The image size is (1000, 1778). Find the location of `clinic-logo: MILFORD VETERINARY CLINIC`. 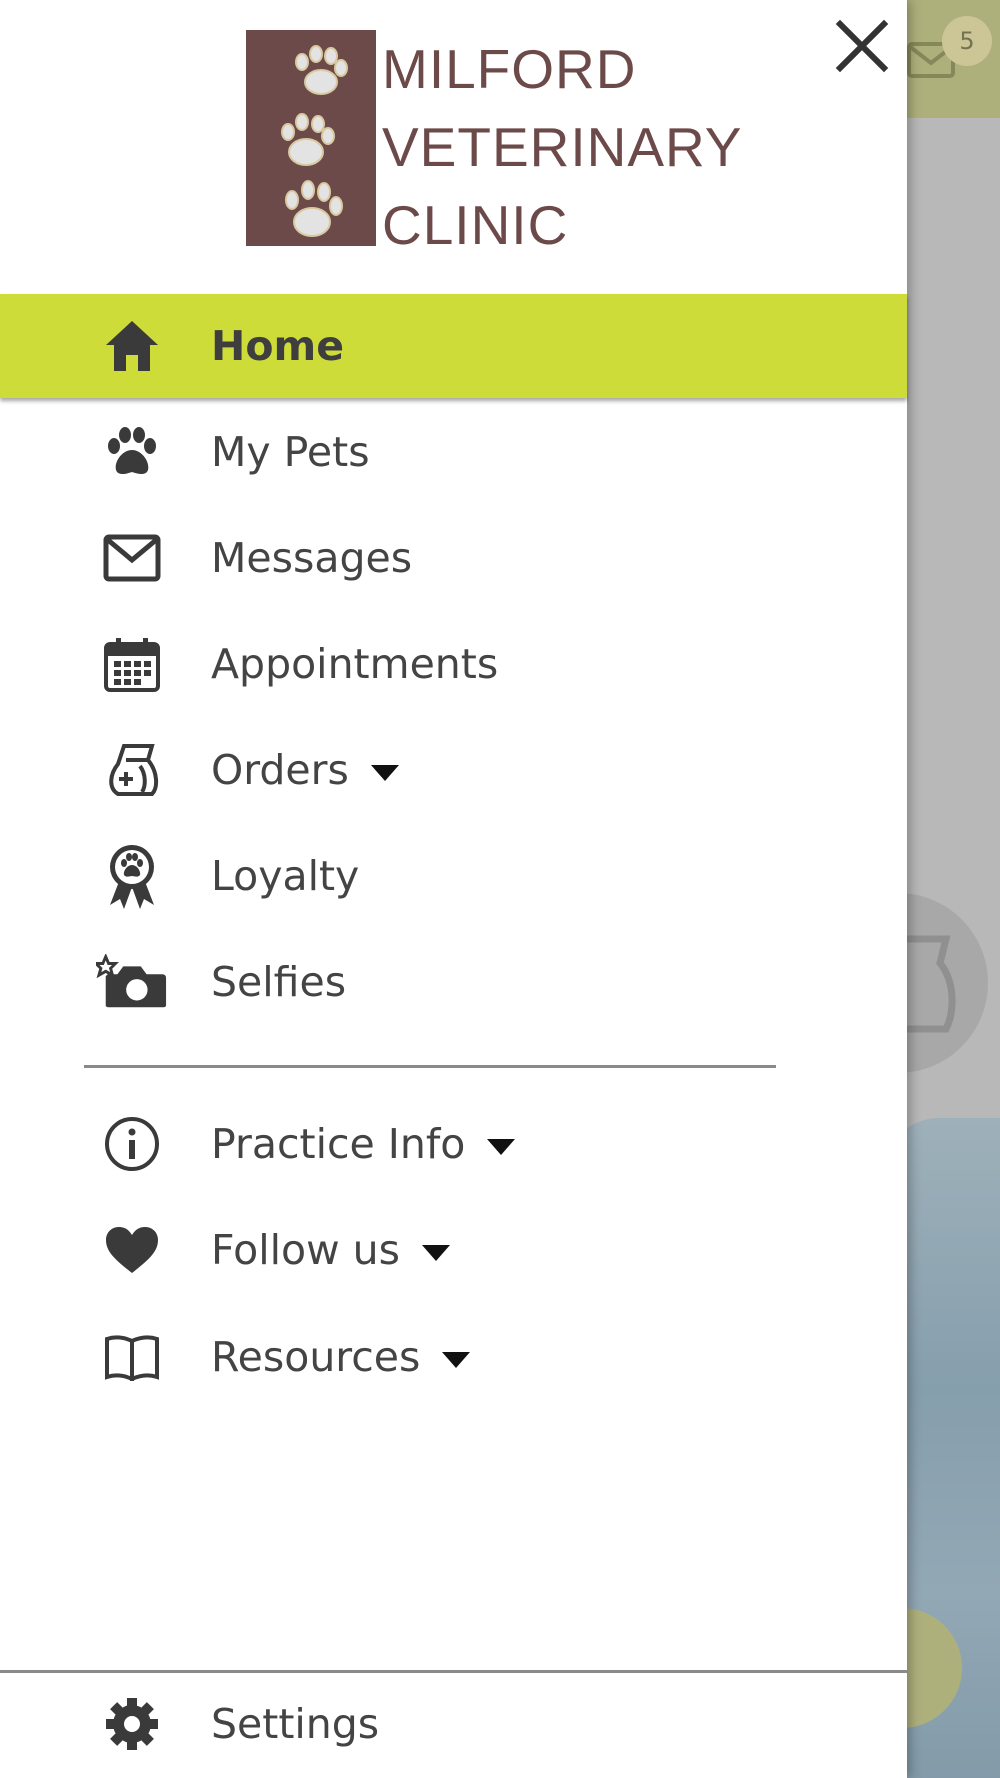

clinic-logo: MILFORD VETERINARY CLINIC is located at coordinates (493, 143).